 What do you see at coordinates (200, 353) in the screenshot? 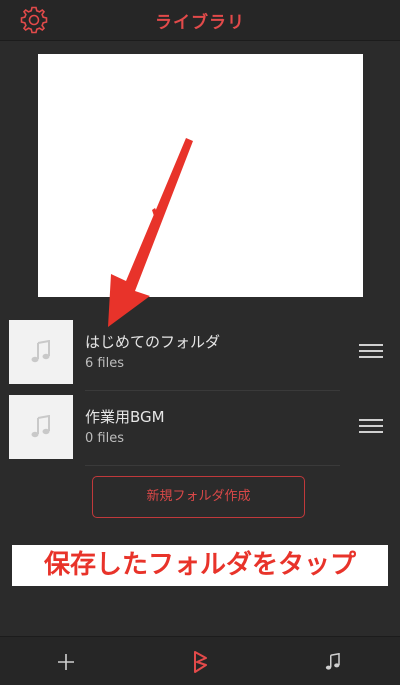
I see `folder-row: はじめてのフォルダ 6 files` at bounding box center [200, 353].